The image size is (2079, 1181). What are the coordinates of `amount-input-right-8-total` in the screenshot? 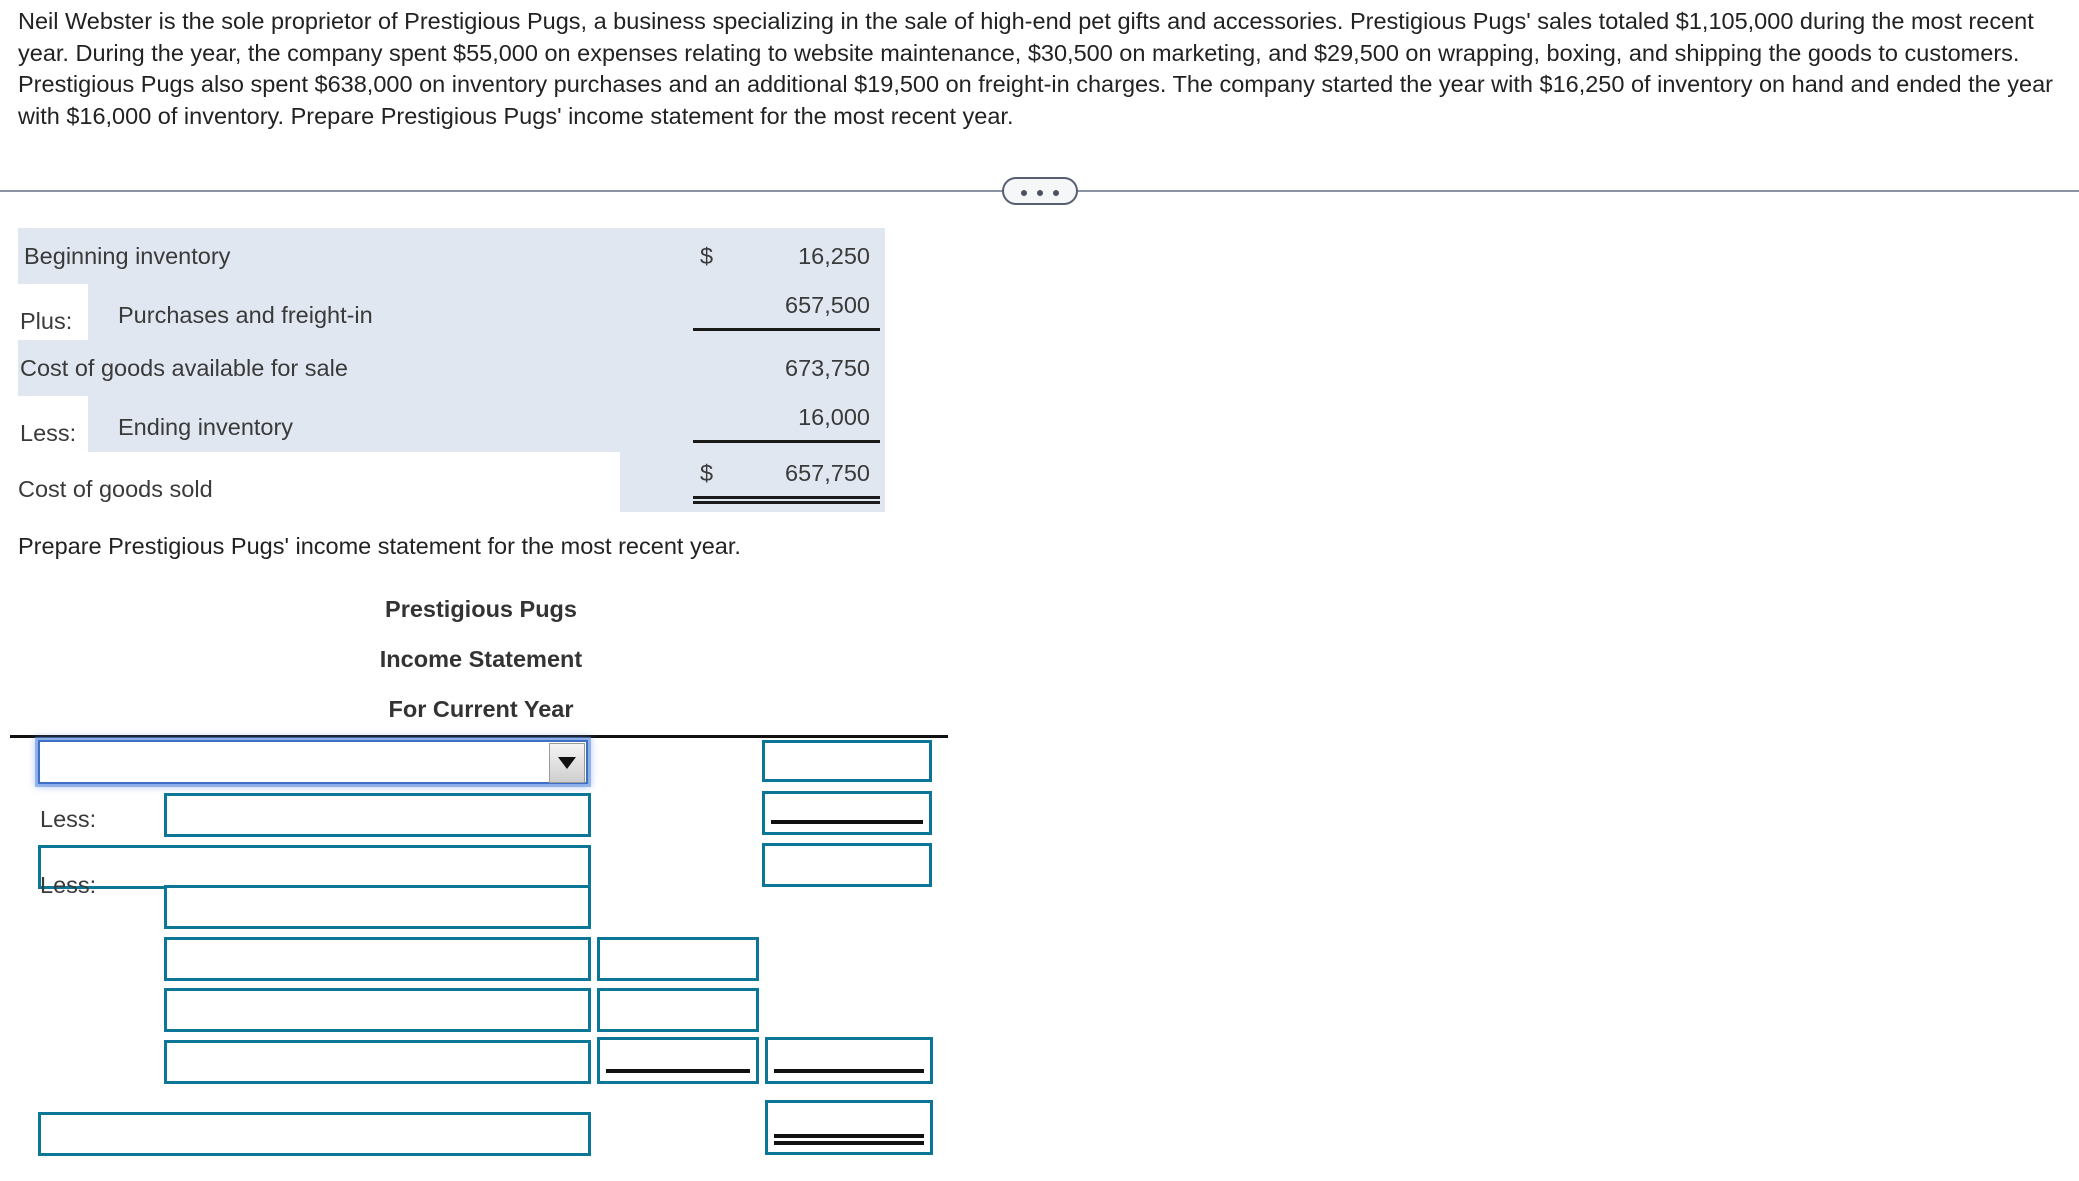 It's located at (849, 1127).